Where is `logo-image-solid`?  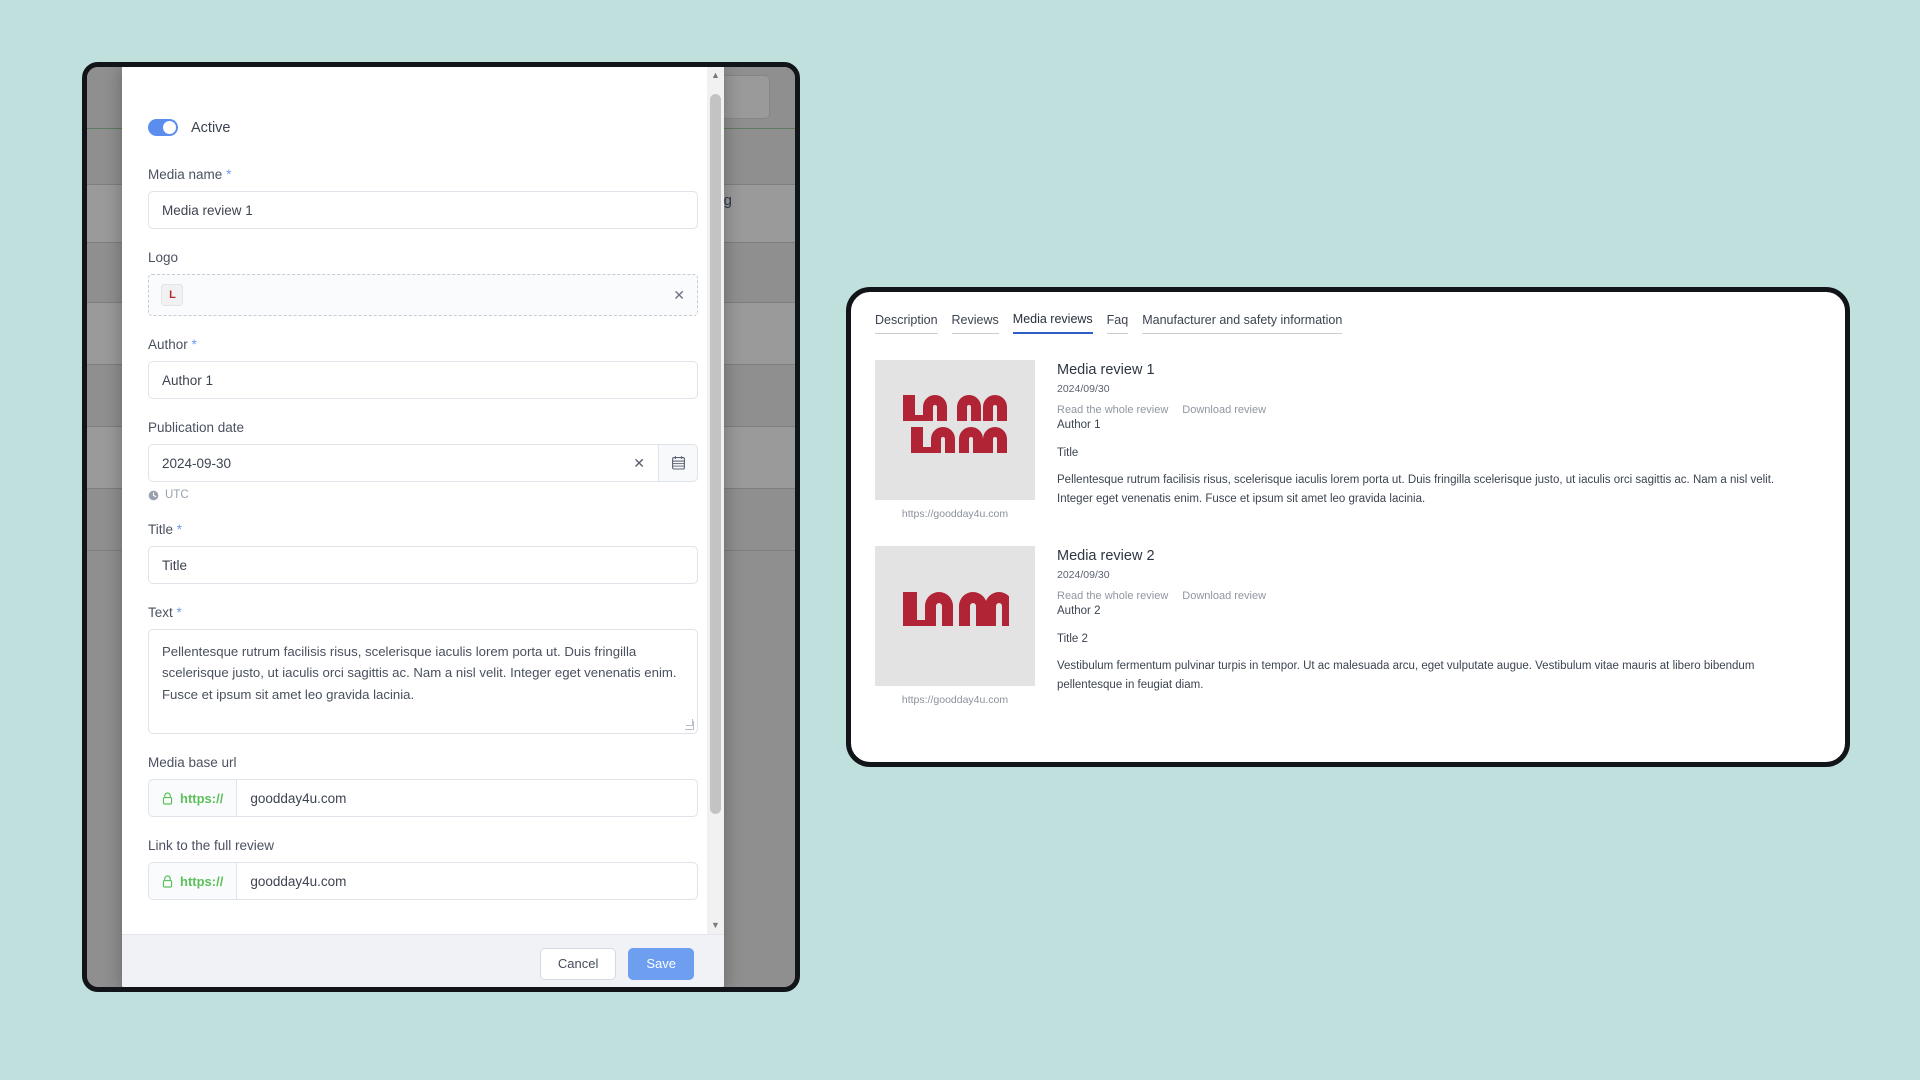 logo-image-solid is located at coordinates (956, 609).